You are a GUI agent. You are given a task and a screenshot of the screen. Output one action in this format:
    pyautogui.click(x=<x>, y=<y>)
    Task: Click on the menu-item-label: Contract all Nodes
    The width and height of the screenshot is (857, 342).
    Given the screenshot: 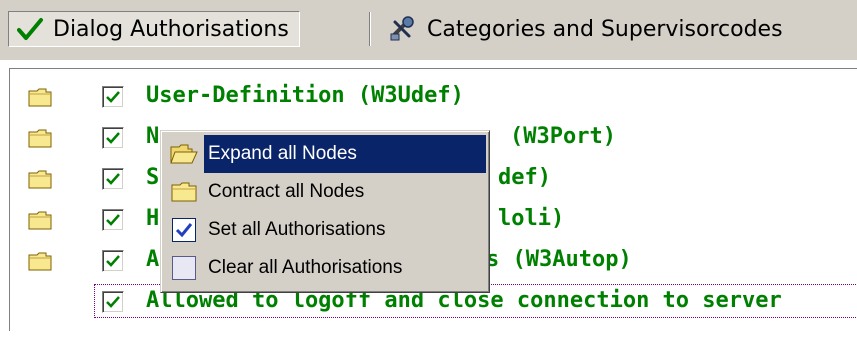 What is the action you would take?
    pyautogui.click(x=286, y=191)
    